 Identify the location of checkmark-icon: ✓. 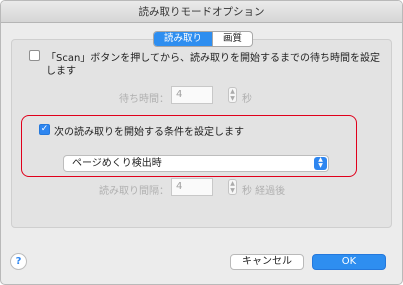
(44, 129).